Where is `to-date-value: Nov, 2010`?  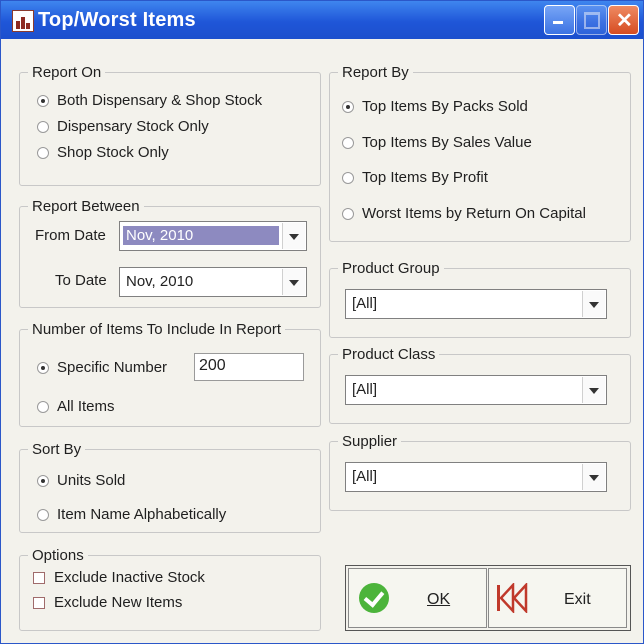 to-date-value: Nov, 2010 is located at coordinates (160, 281).